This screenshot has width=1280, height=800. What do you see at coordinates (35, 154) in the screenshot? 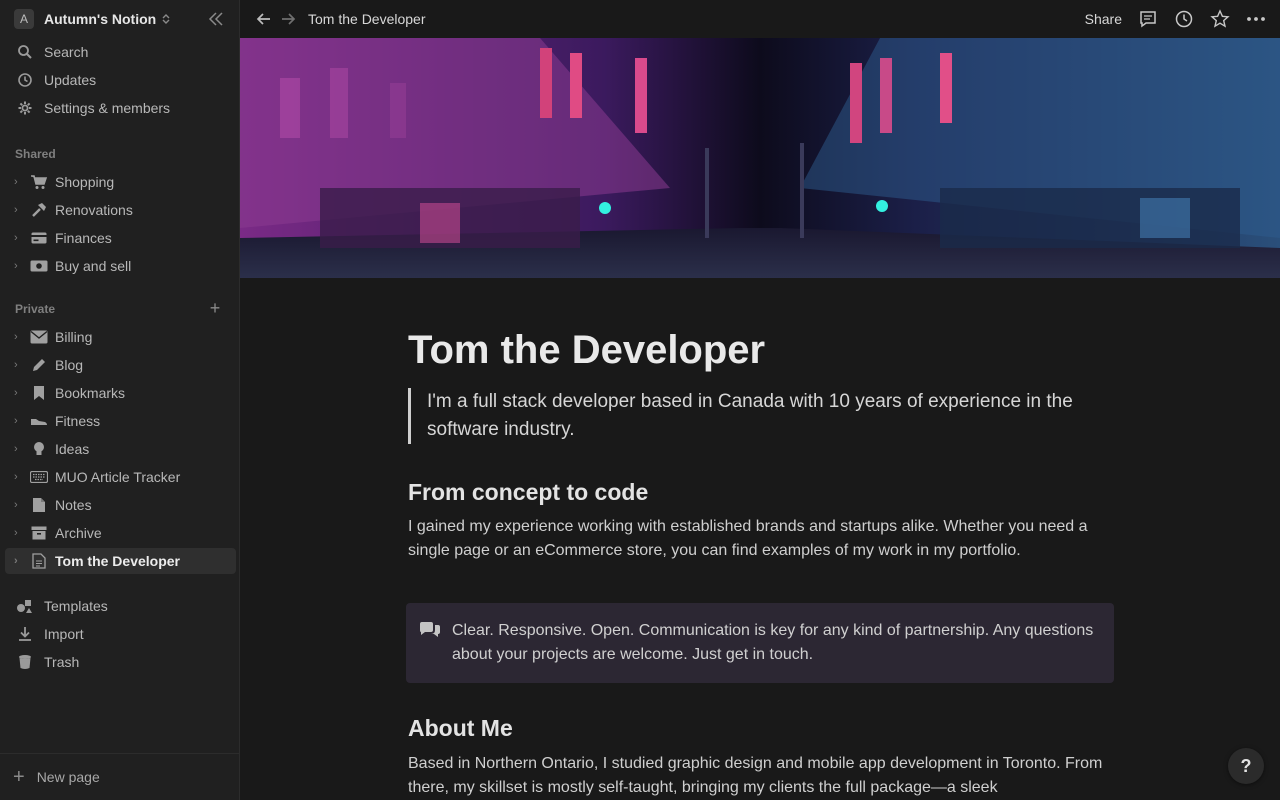
I see `shared-section-label: Shared` at bounding box center [35, 154].